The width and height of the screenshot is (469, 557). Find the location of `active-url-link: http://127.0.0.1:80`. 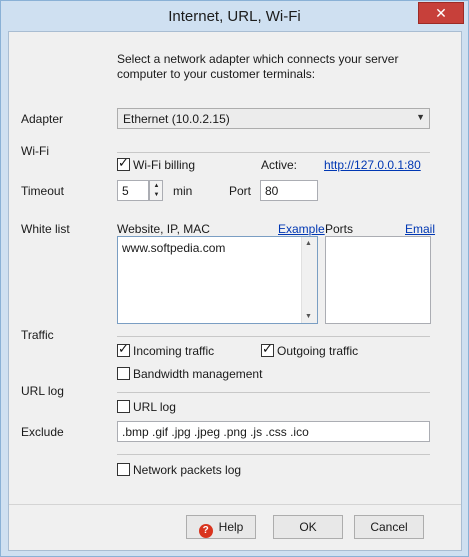

active-url-link: http://127.0.0.1:80 is located at coordinates (372, 165).